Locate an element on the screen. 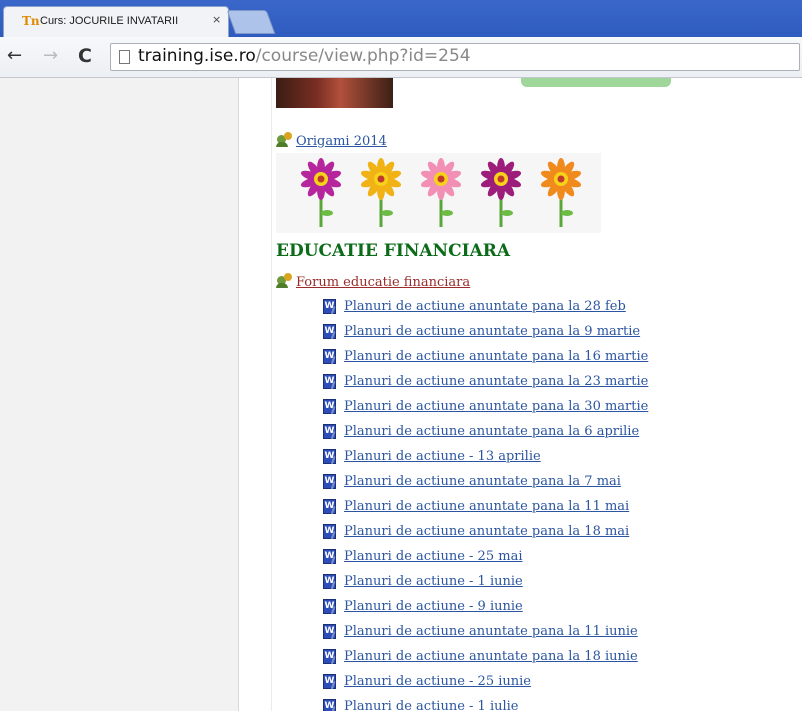 Image resolution: width=802 pixels, height=711 pixels. list-item: W Planuri de actiune - 25 iunie is located at coordinates (485, 681).